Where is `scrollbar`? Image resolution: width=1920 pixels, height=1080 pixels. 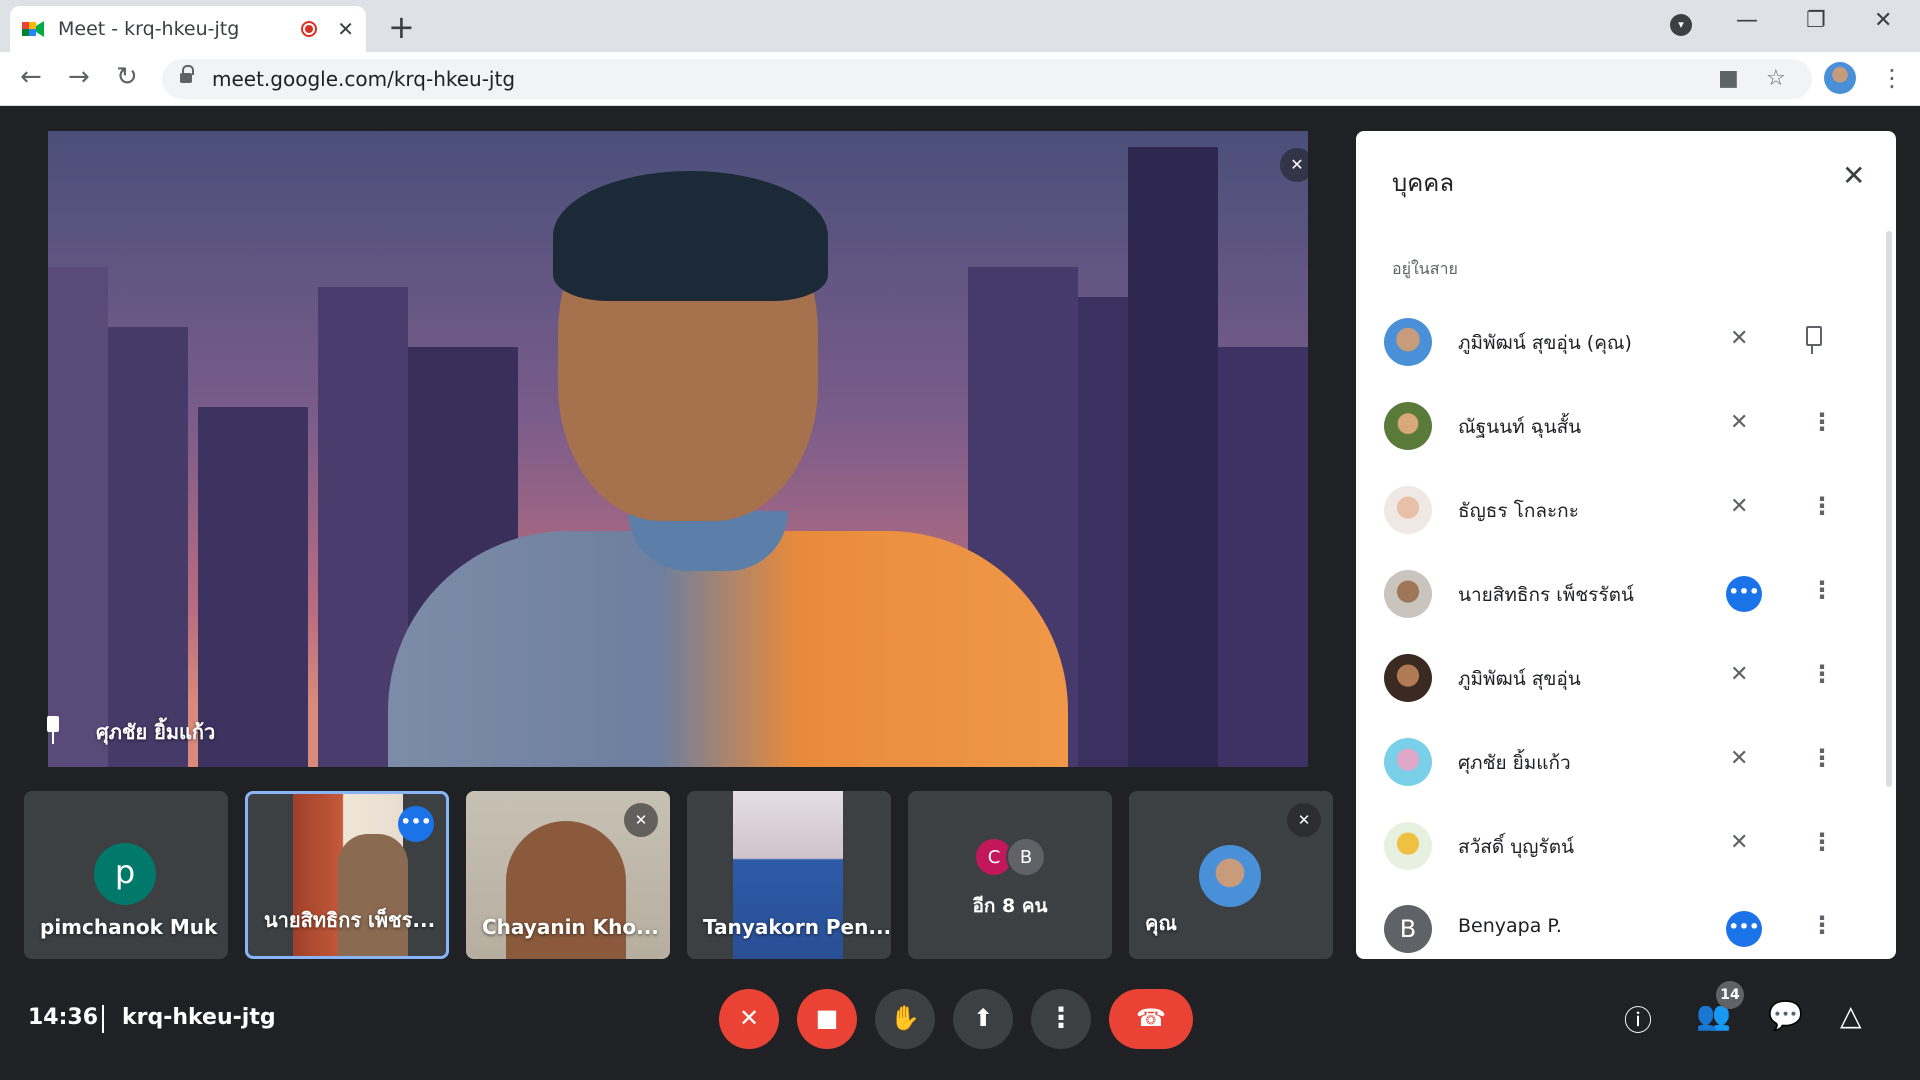 scrollbar is located at coordinates (1889, 509).